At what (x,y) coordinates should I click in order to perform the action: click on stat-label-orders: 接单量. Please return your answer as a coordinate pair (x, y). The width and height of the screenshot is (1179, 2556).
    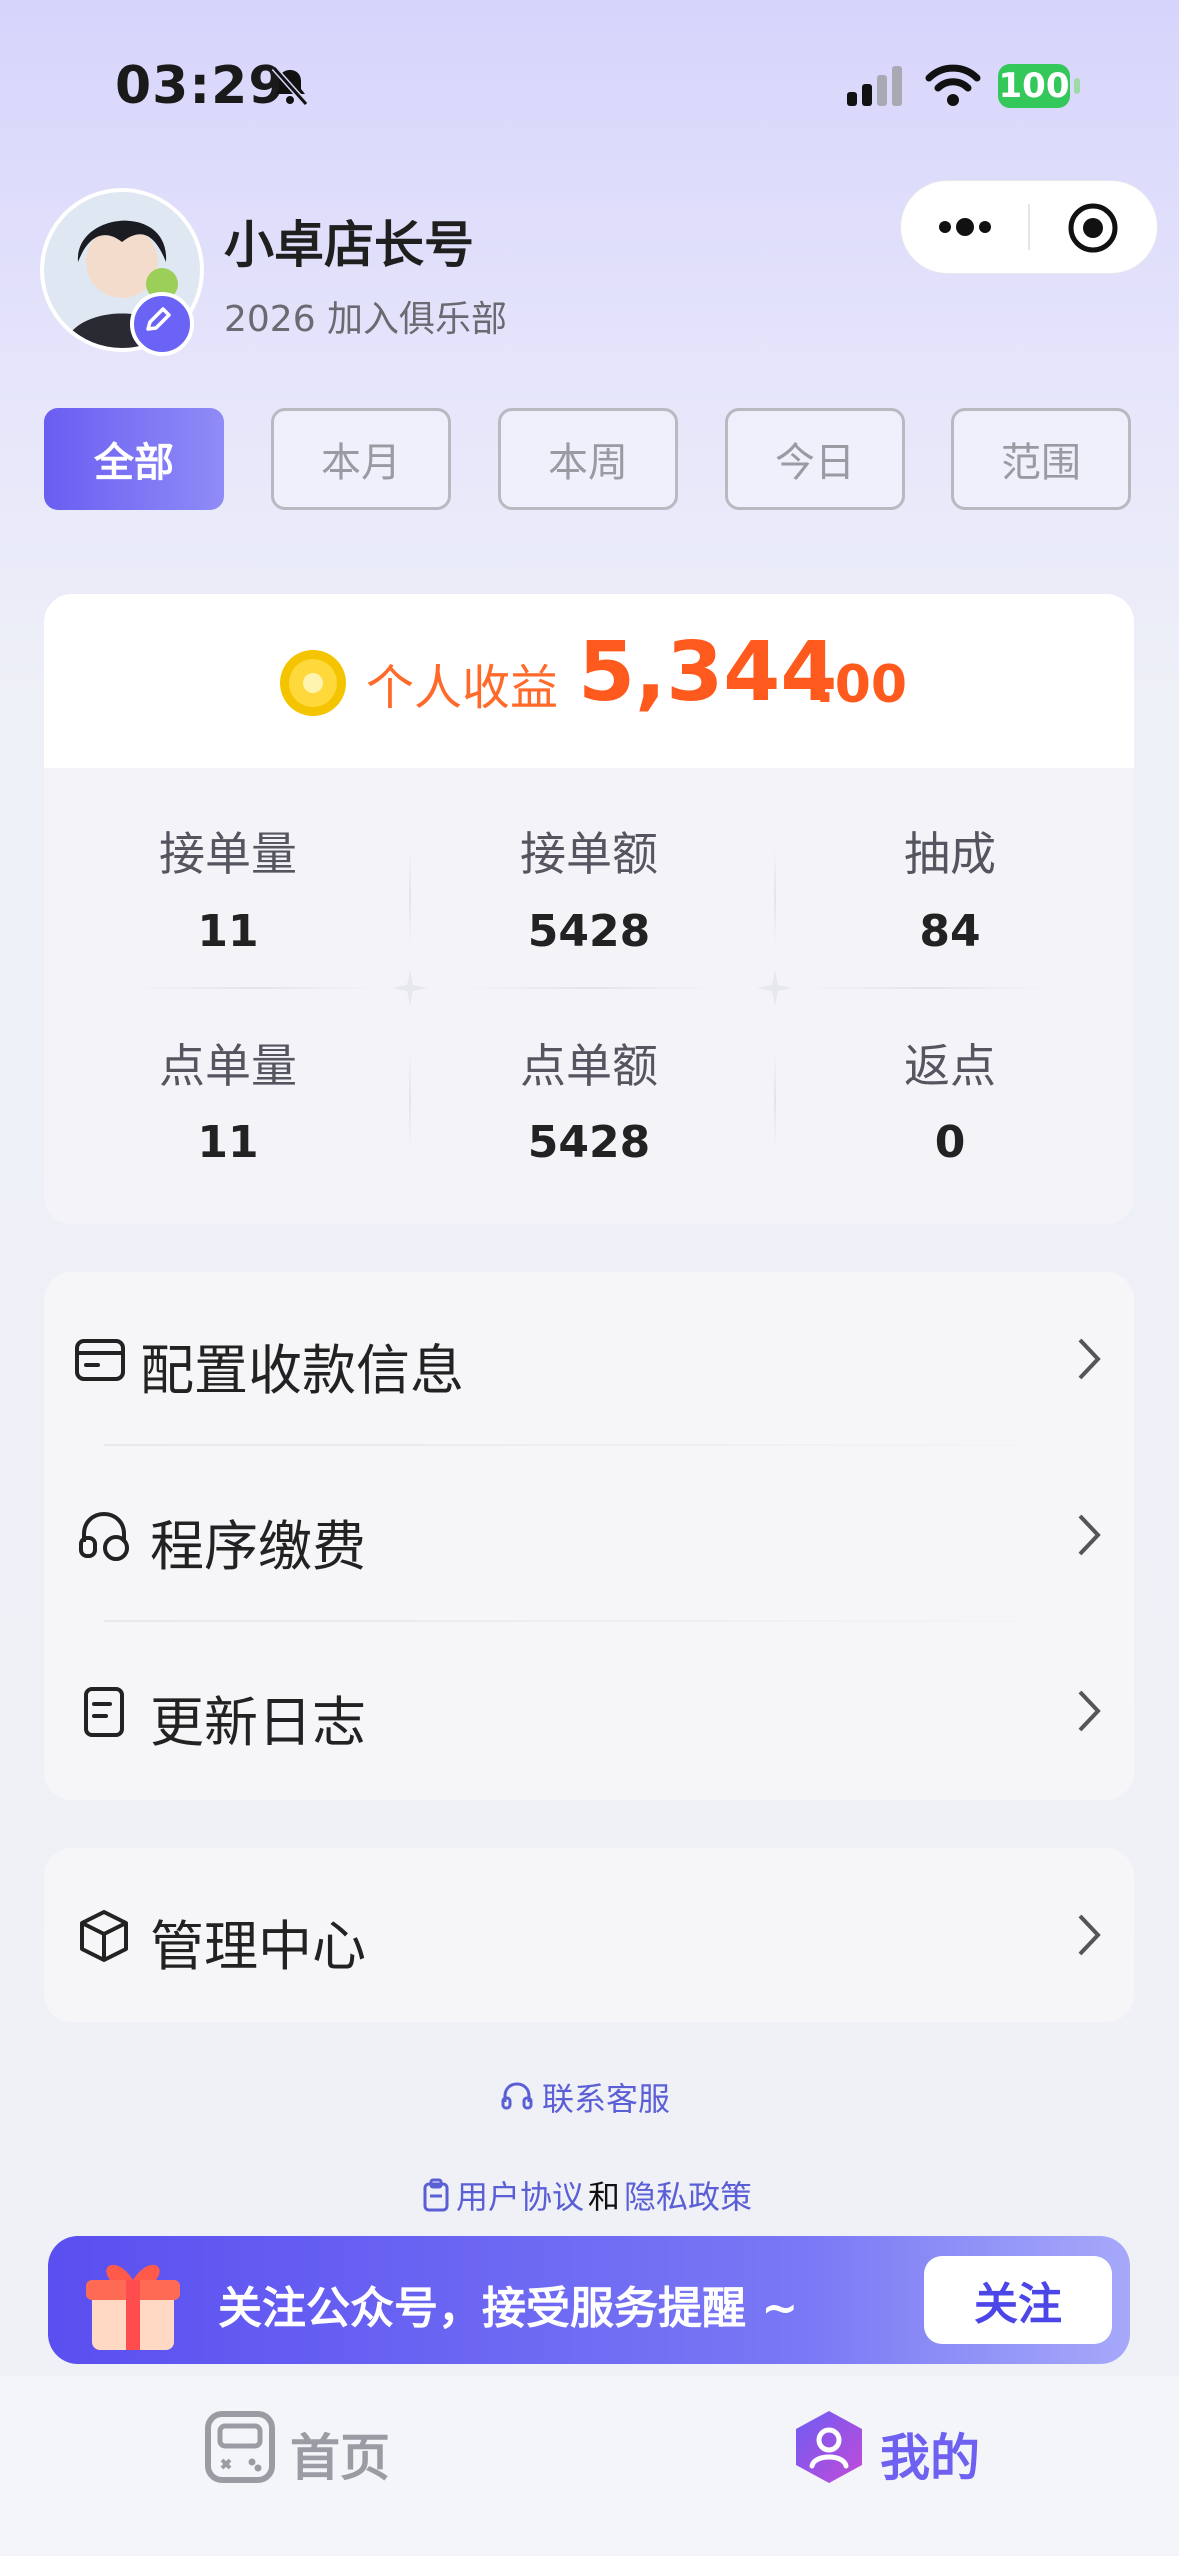
    Looking at the image, I should click on (228, 854).